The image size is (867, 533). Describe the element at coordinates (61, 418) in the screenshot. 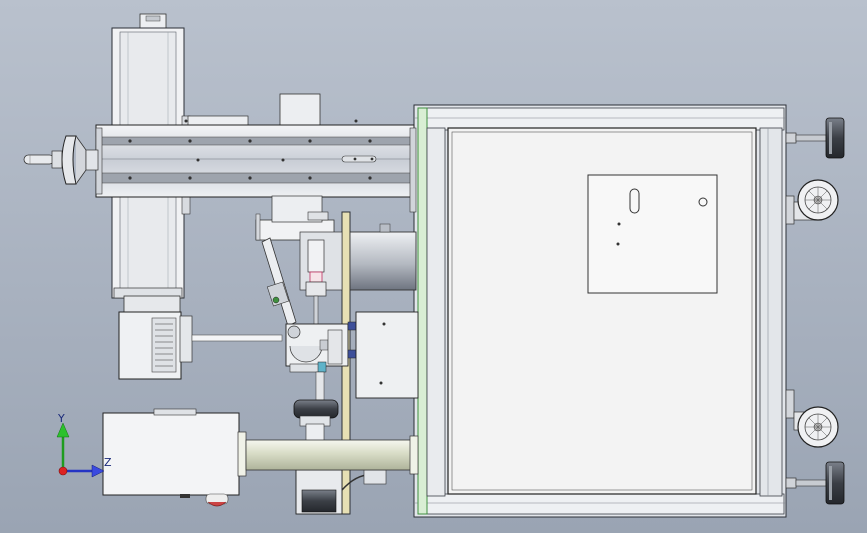

I see `y-axis-label: Y` at that location.